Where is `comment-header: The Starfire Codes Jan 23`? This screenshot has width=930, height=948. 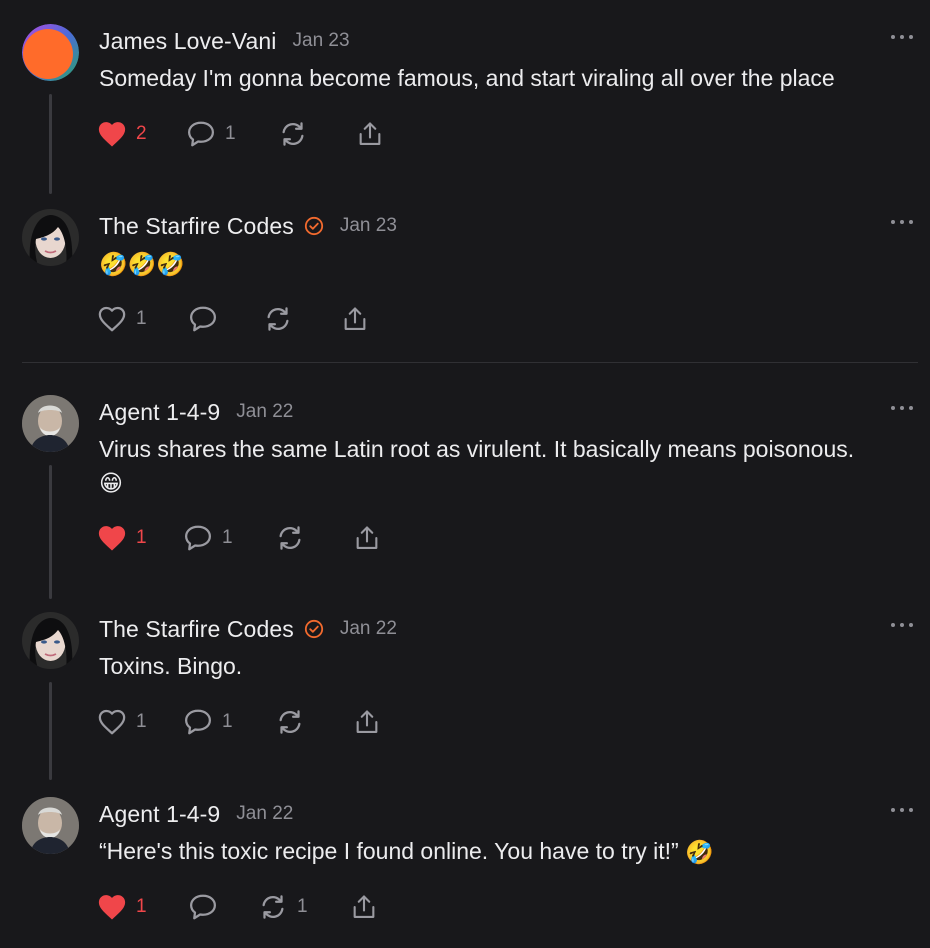
comment-header: The Starfire Codes Jan 23 is located at coordinates (248, 226).